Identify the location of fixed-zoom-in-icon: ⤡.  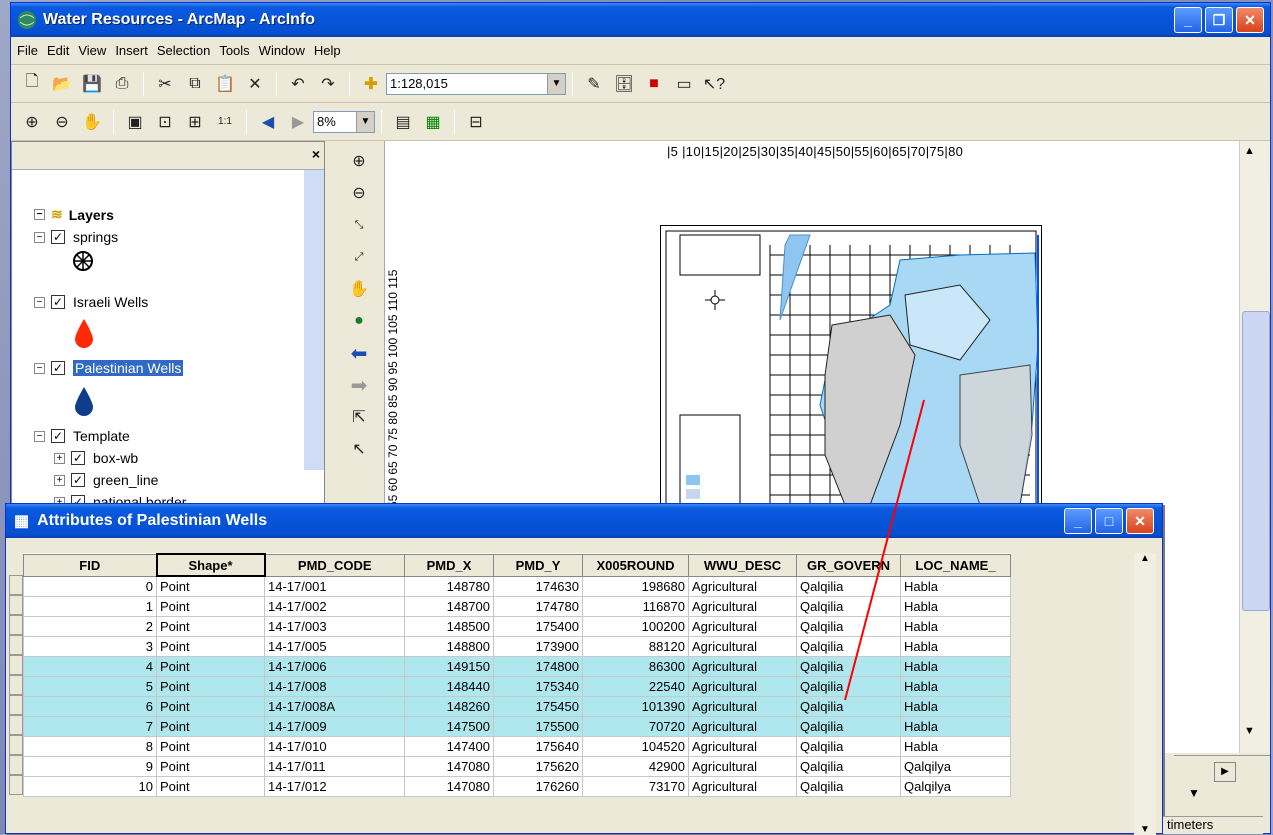
(359, 225).